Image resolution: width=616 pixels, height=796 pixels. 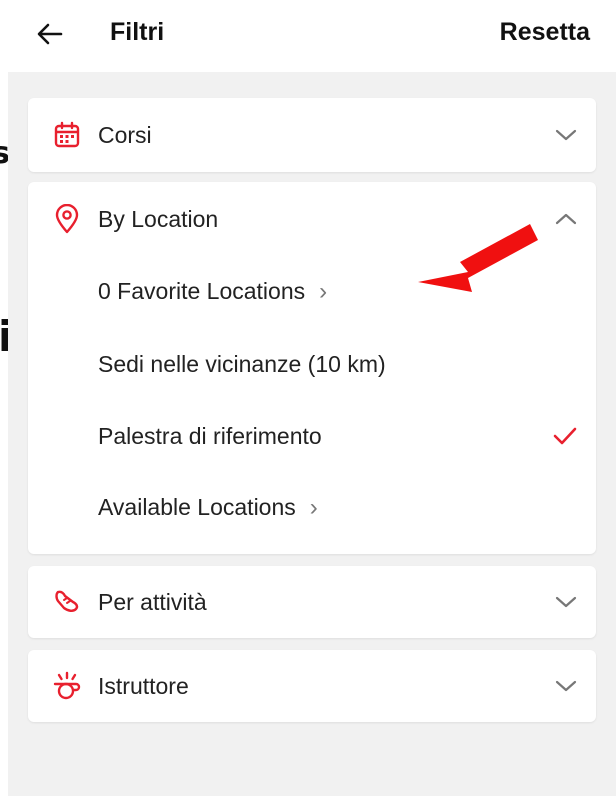 I want to click on filter-card-instructor: Istruttore, so click(x=312, y=686).